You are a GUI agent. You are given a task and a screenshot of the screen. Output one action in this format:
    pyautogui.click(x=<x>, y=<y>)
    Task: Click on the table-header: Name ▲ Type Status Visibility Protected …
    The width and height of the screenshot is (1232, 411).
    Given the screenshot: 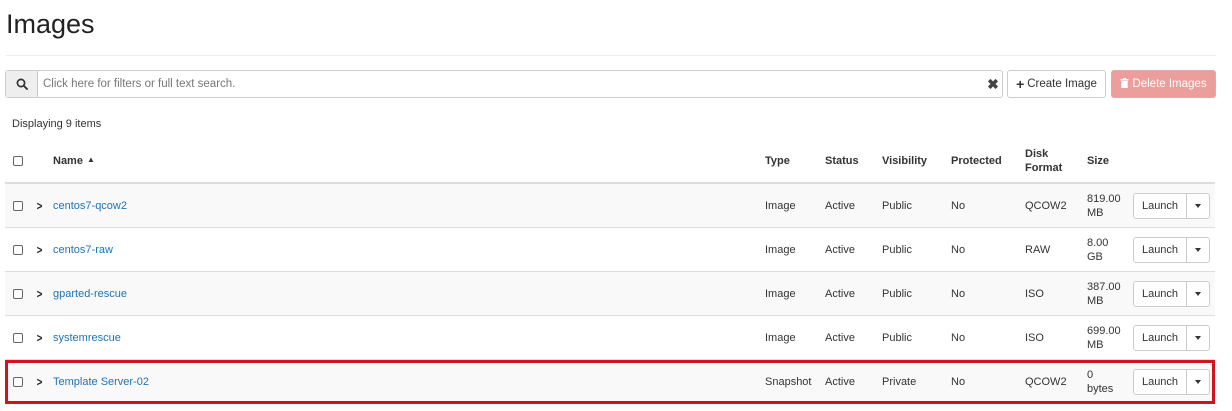 What is the action you would take?
    pyautogui.click(x=610, y=162)
    